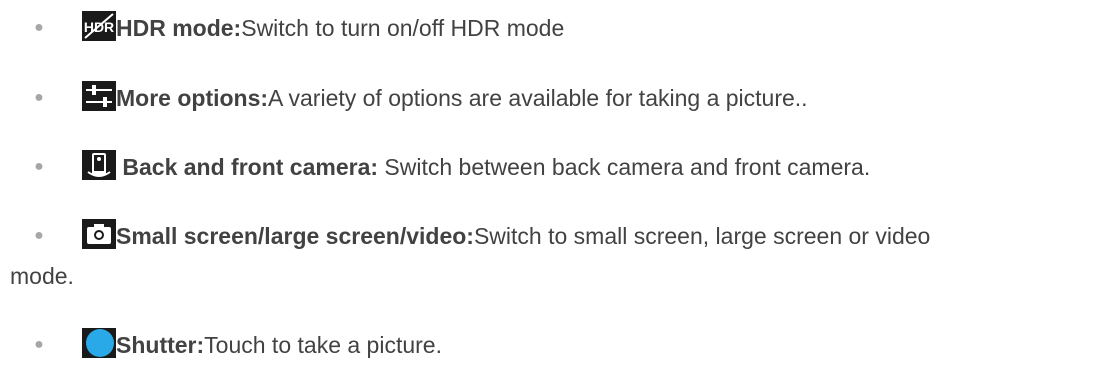 The height and width of the screenshot is (374, 1110). What do you see at coordinates (179, 28) in the screenshot?
I see `item-label: HDR mode:` at bounding box center [179, 28].